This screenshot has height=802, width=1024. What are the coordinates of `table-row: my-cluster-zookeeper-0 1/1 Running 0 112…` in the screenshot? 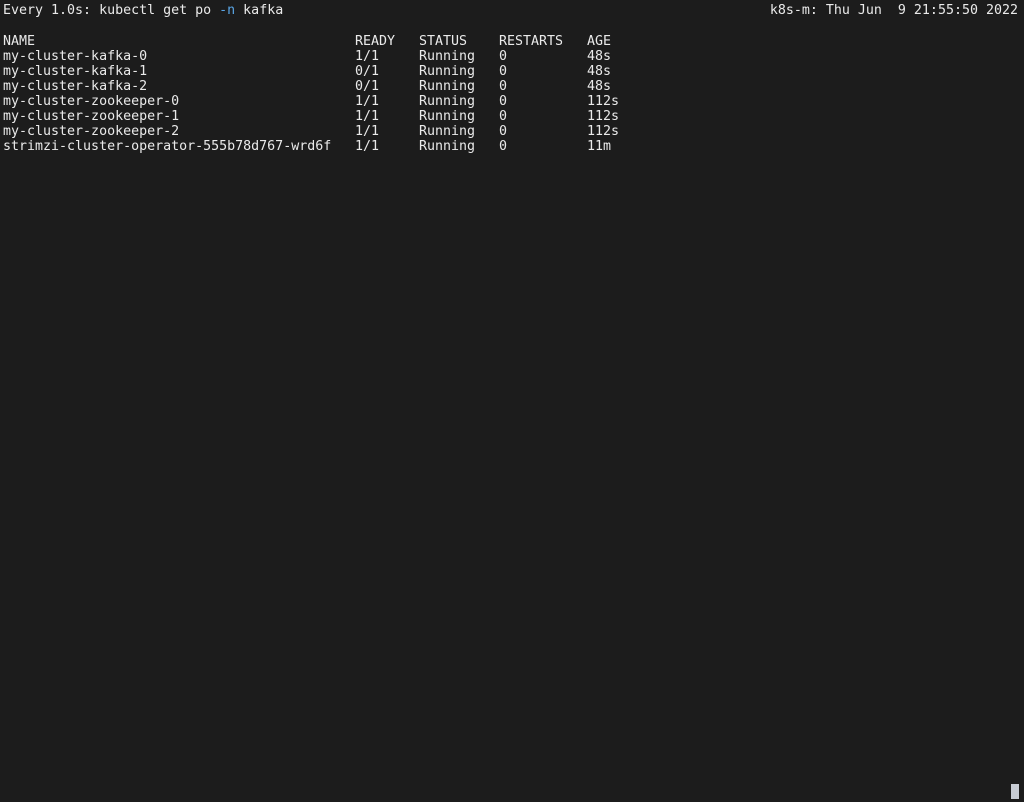 It's located at (311, 101).